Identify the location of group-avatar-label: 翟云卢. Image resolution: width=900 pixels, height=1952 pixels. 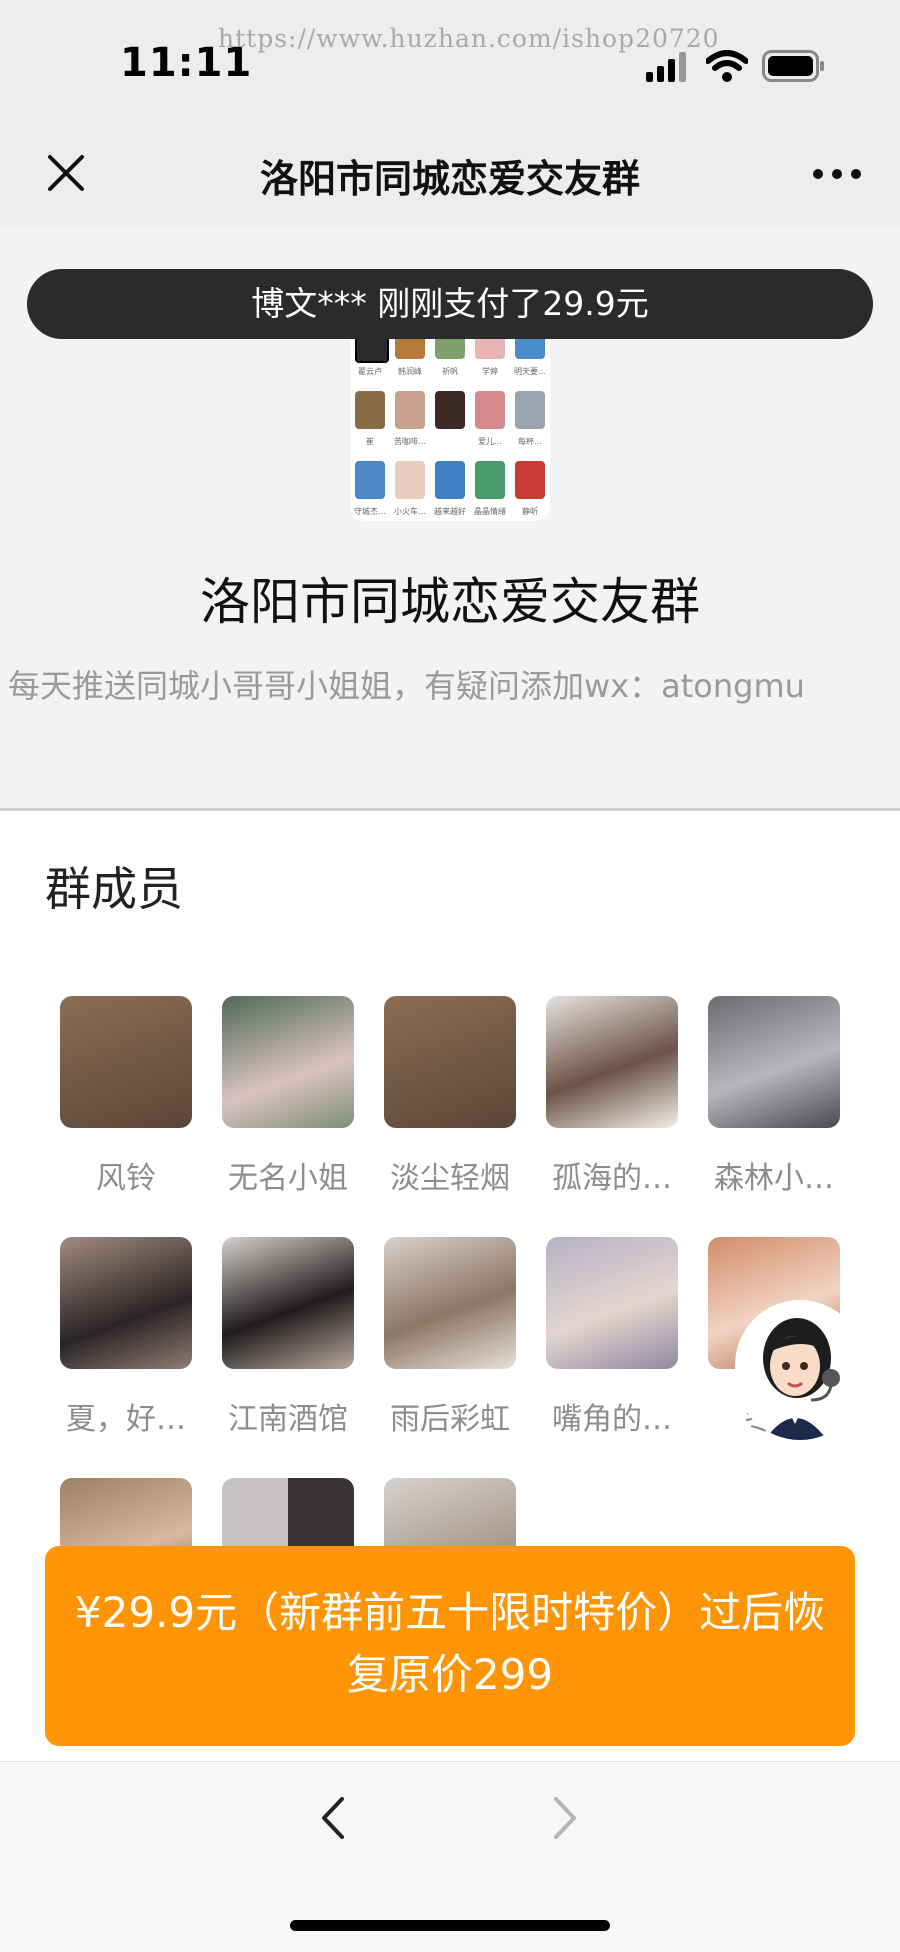
(370, 371).